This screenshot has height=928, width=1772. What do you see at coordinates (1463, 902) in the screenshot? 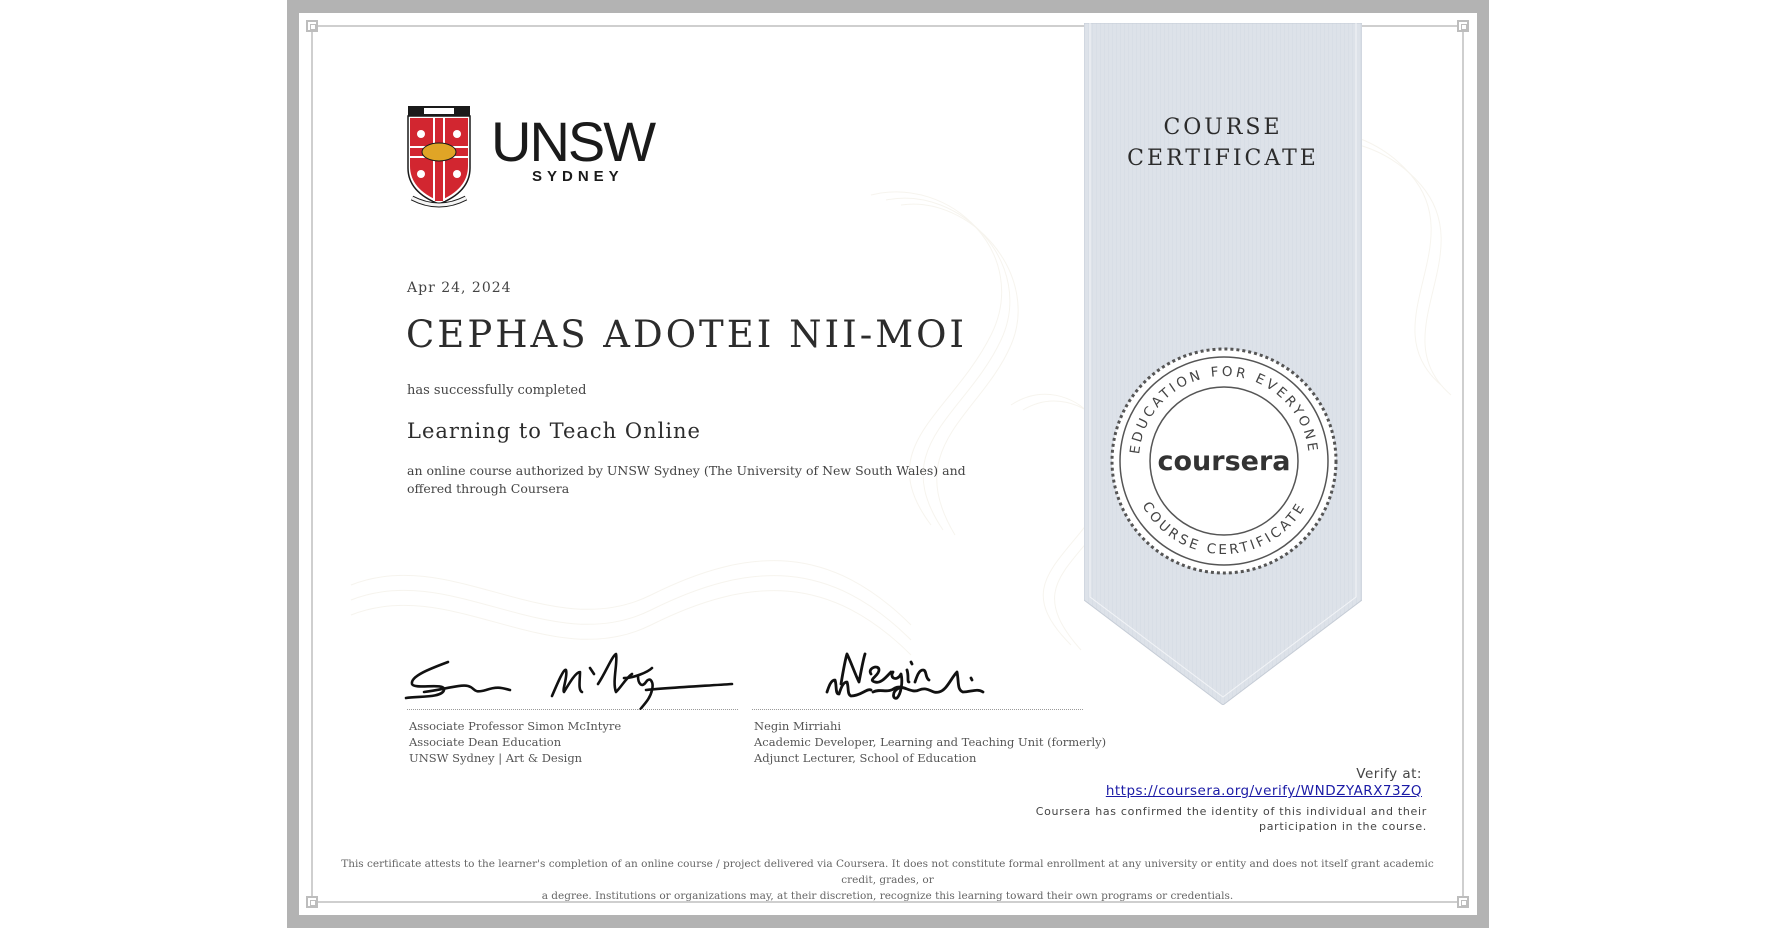
I see `corner-ornament-bottom-right` at bounding box center [1463, 902].